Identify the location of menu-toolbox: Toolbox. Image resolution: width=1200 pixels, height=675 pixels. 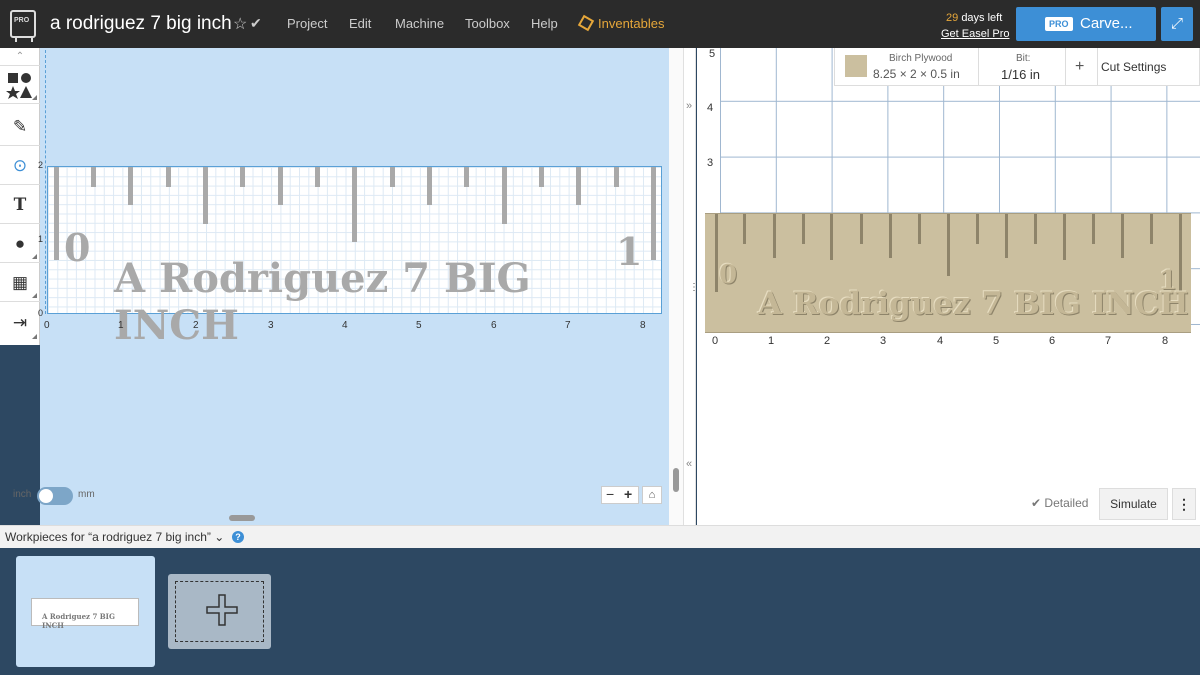
(487, 23).